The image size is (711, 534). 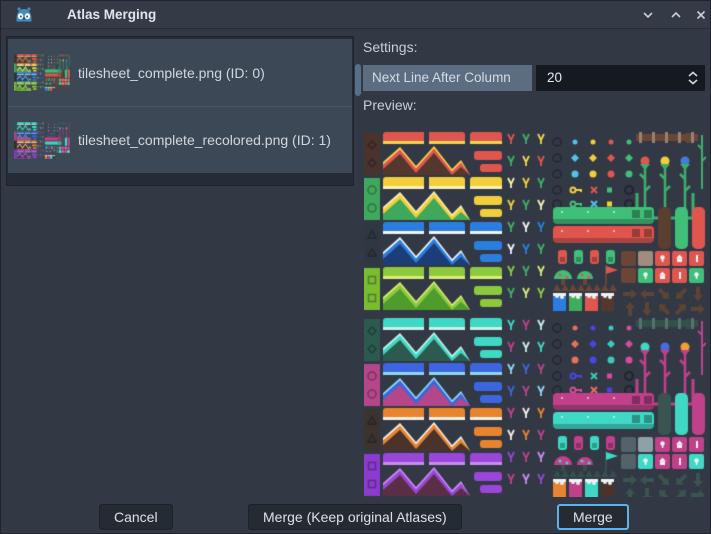 I want to click on list-item-atlas-0: tilesheet_complete.png (ID: 0), so click(x=180, y=72).